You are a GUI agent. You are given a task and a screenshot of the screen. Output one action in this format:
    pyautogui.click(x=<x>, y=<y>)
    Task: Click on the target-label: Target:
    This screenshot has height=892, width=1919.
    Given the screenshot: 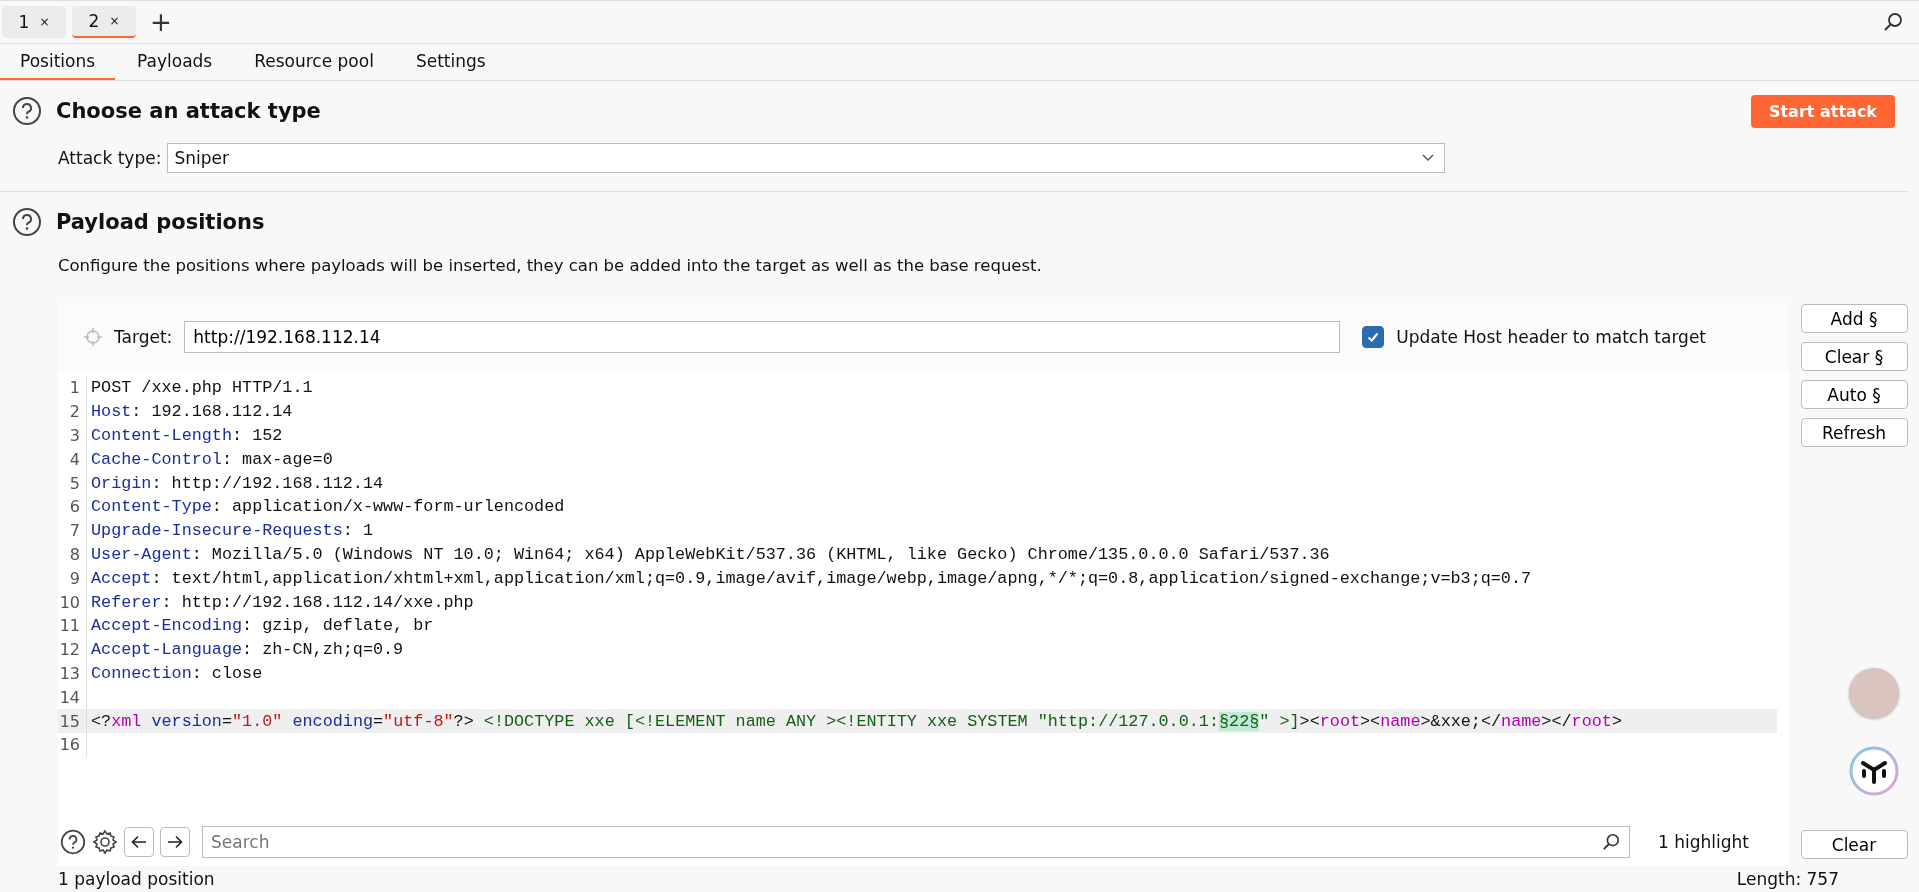 What is the action you would take?
    pyautogui.click(x=143, y=337)
    